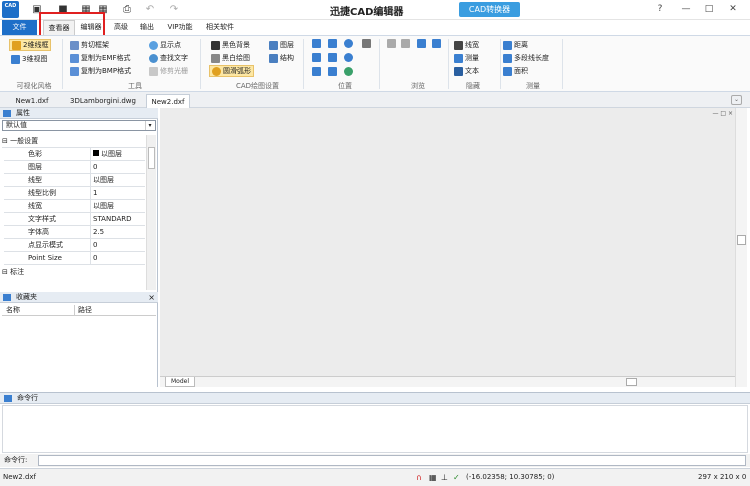 The height and width of the screenshot is (486, 750). What do you see at coordinates (121, 27) in the screenshot?
I see `tab-advanced: 高级` at bounding box center [121, 27].